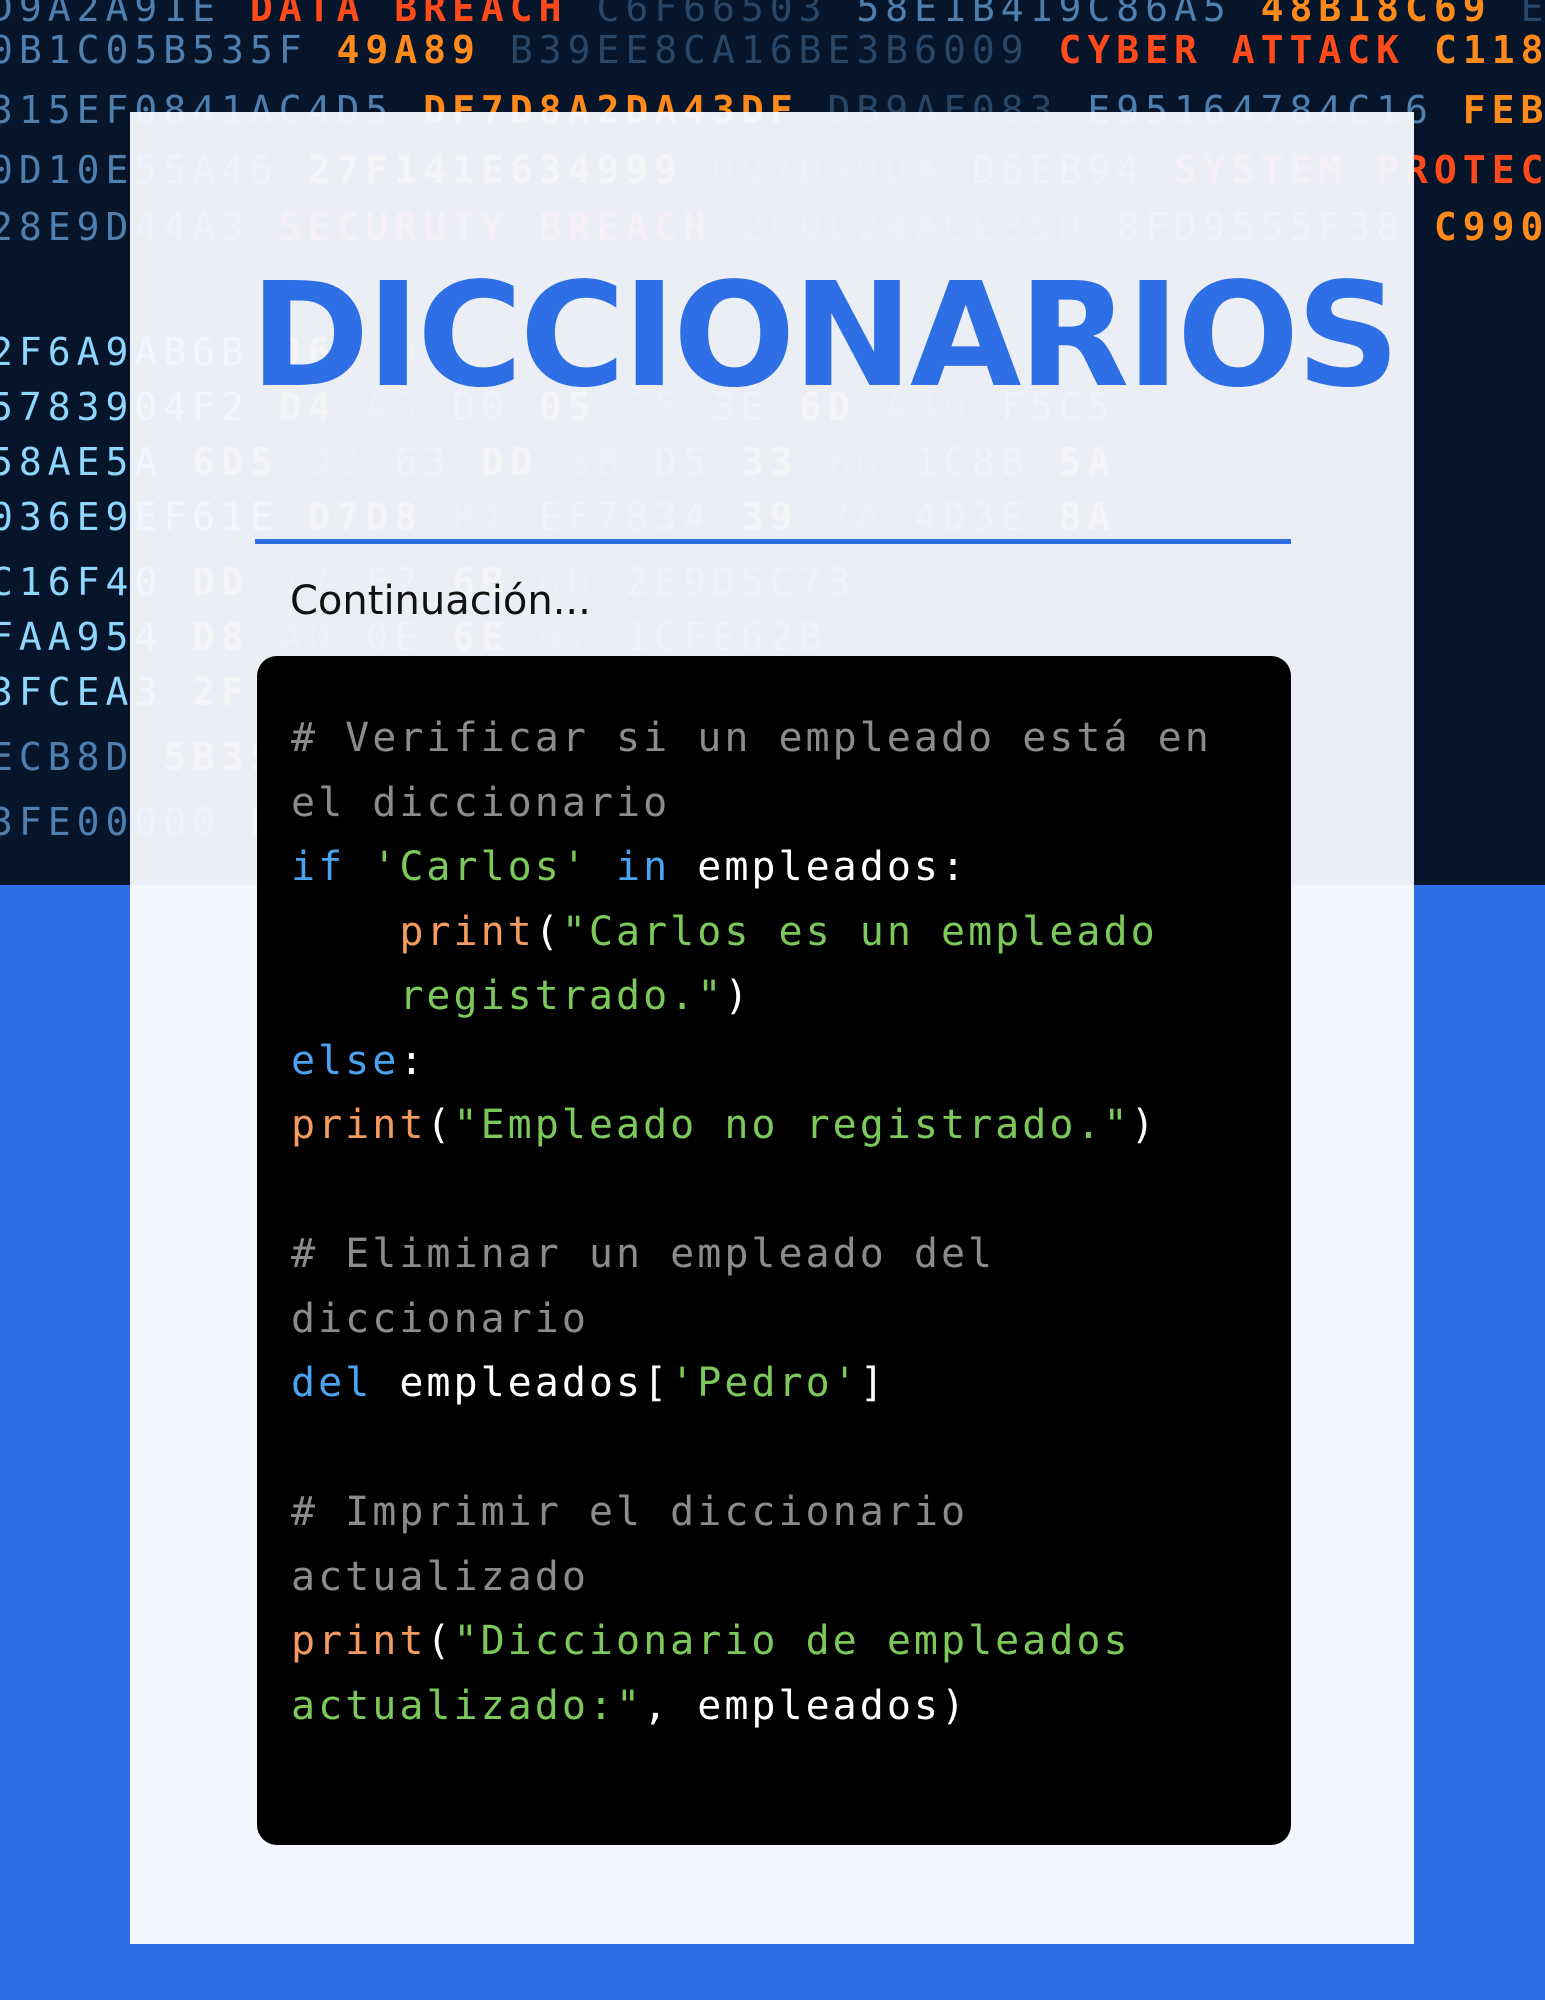 The height and width of the screenshot is (2000, 1545). Describe the element at coordinates (413, 1060) in the screenshot. I see `code-token-plain: :` at that location.